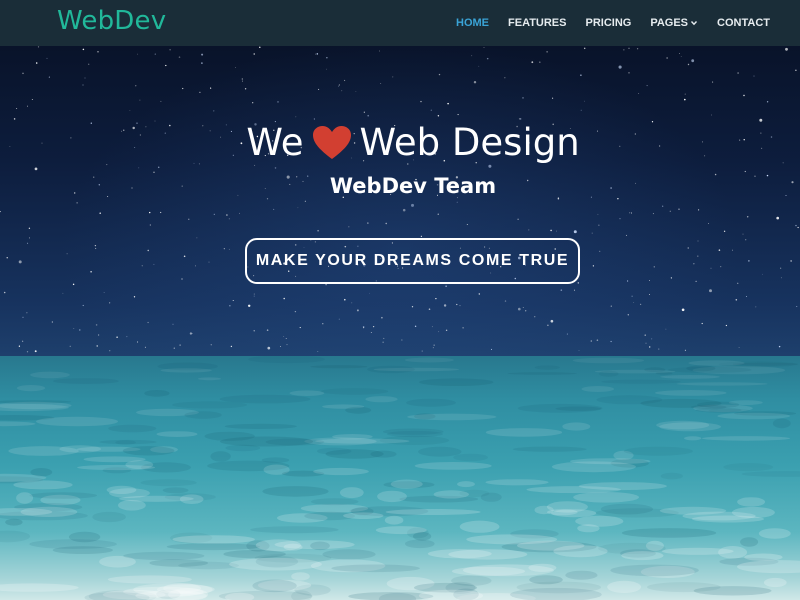 This screenshot has width=800, height=600. I want to click on hero-title-prefix: We, so click(275, 142).